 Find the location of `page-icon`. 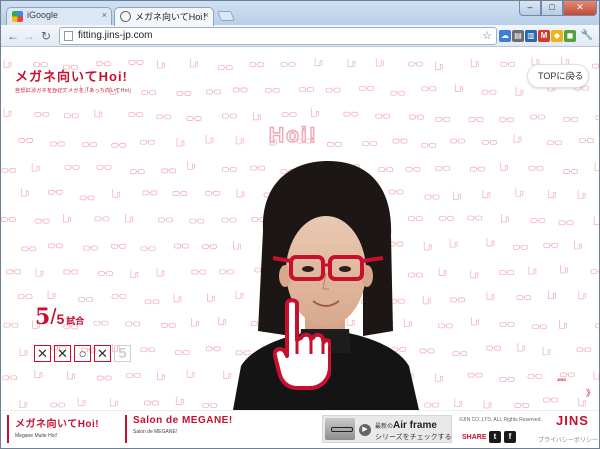

page-icon is located at coordinates (68, 36).